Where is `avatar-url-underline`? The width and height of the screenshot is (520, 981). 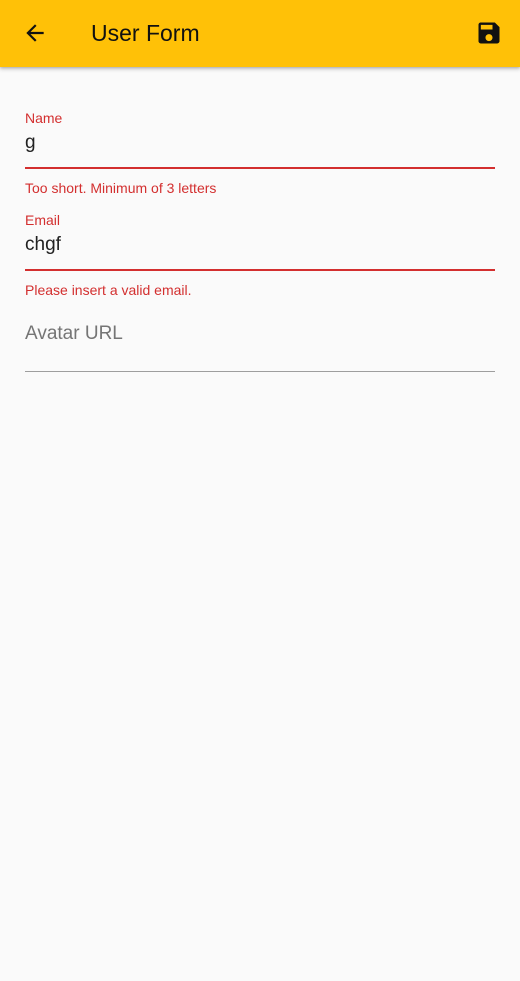
avatar-url-underline is located at coordinates (260, 371).